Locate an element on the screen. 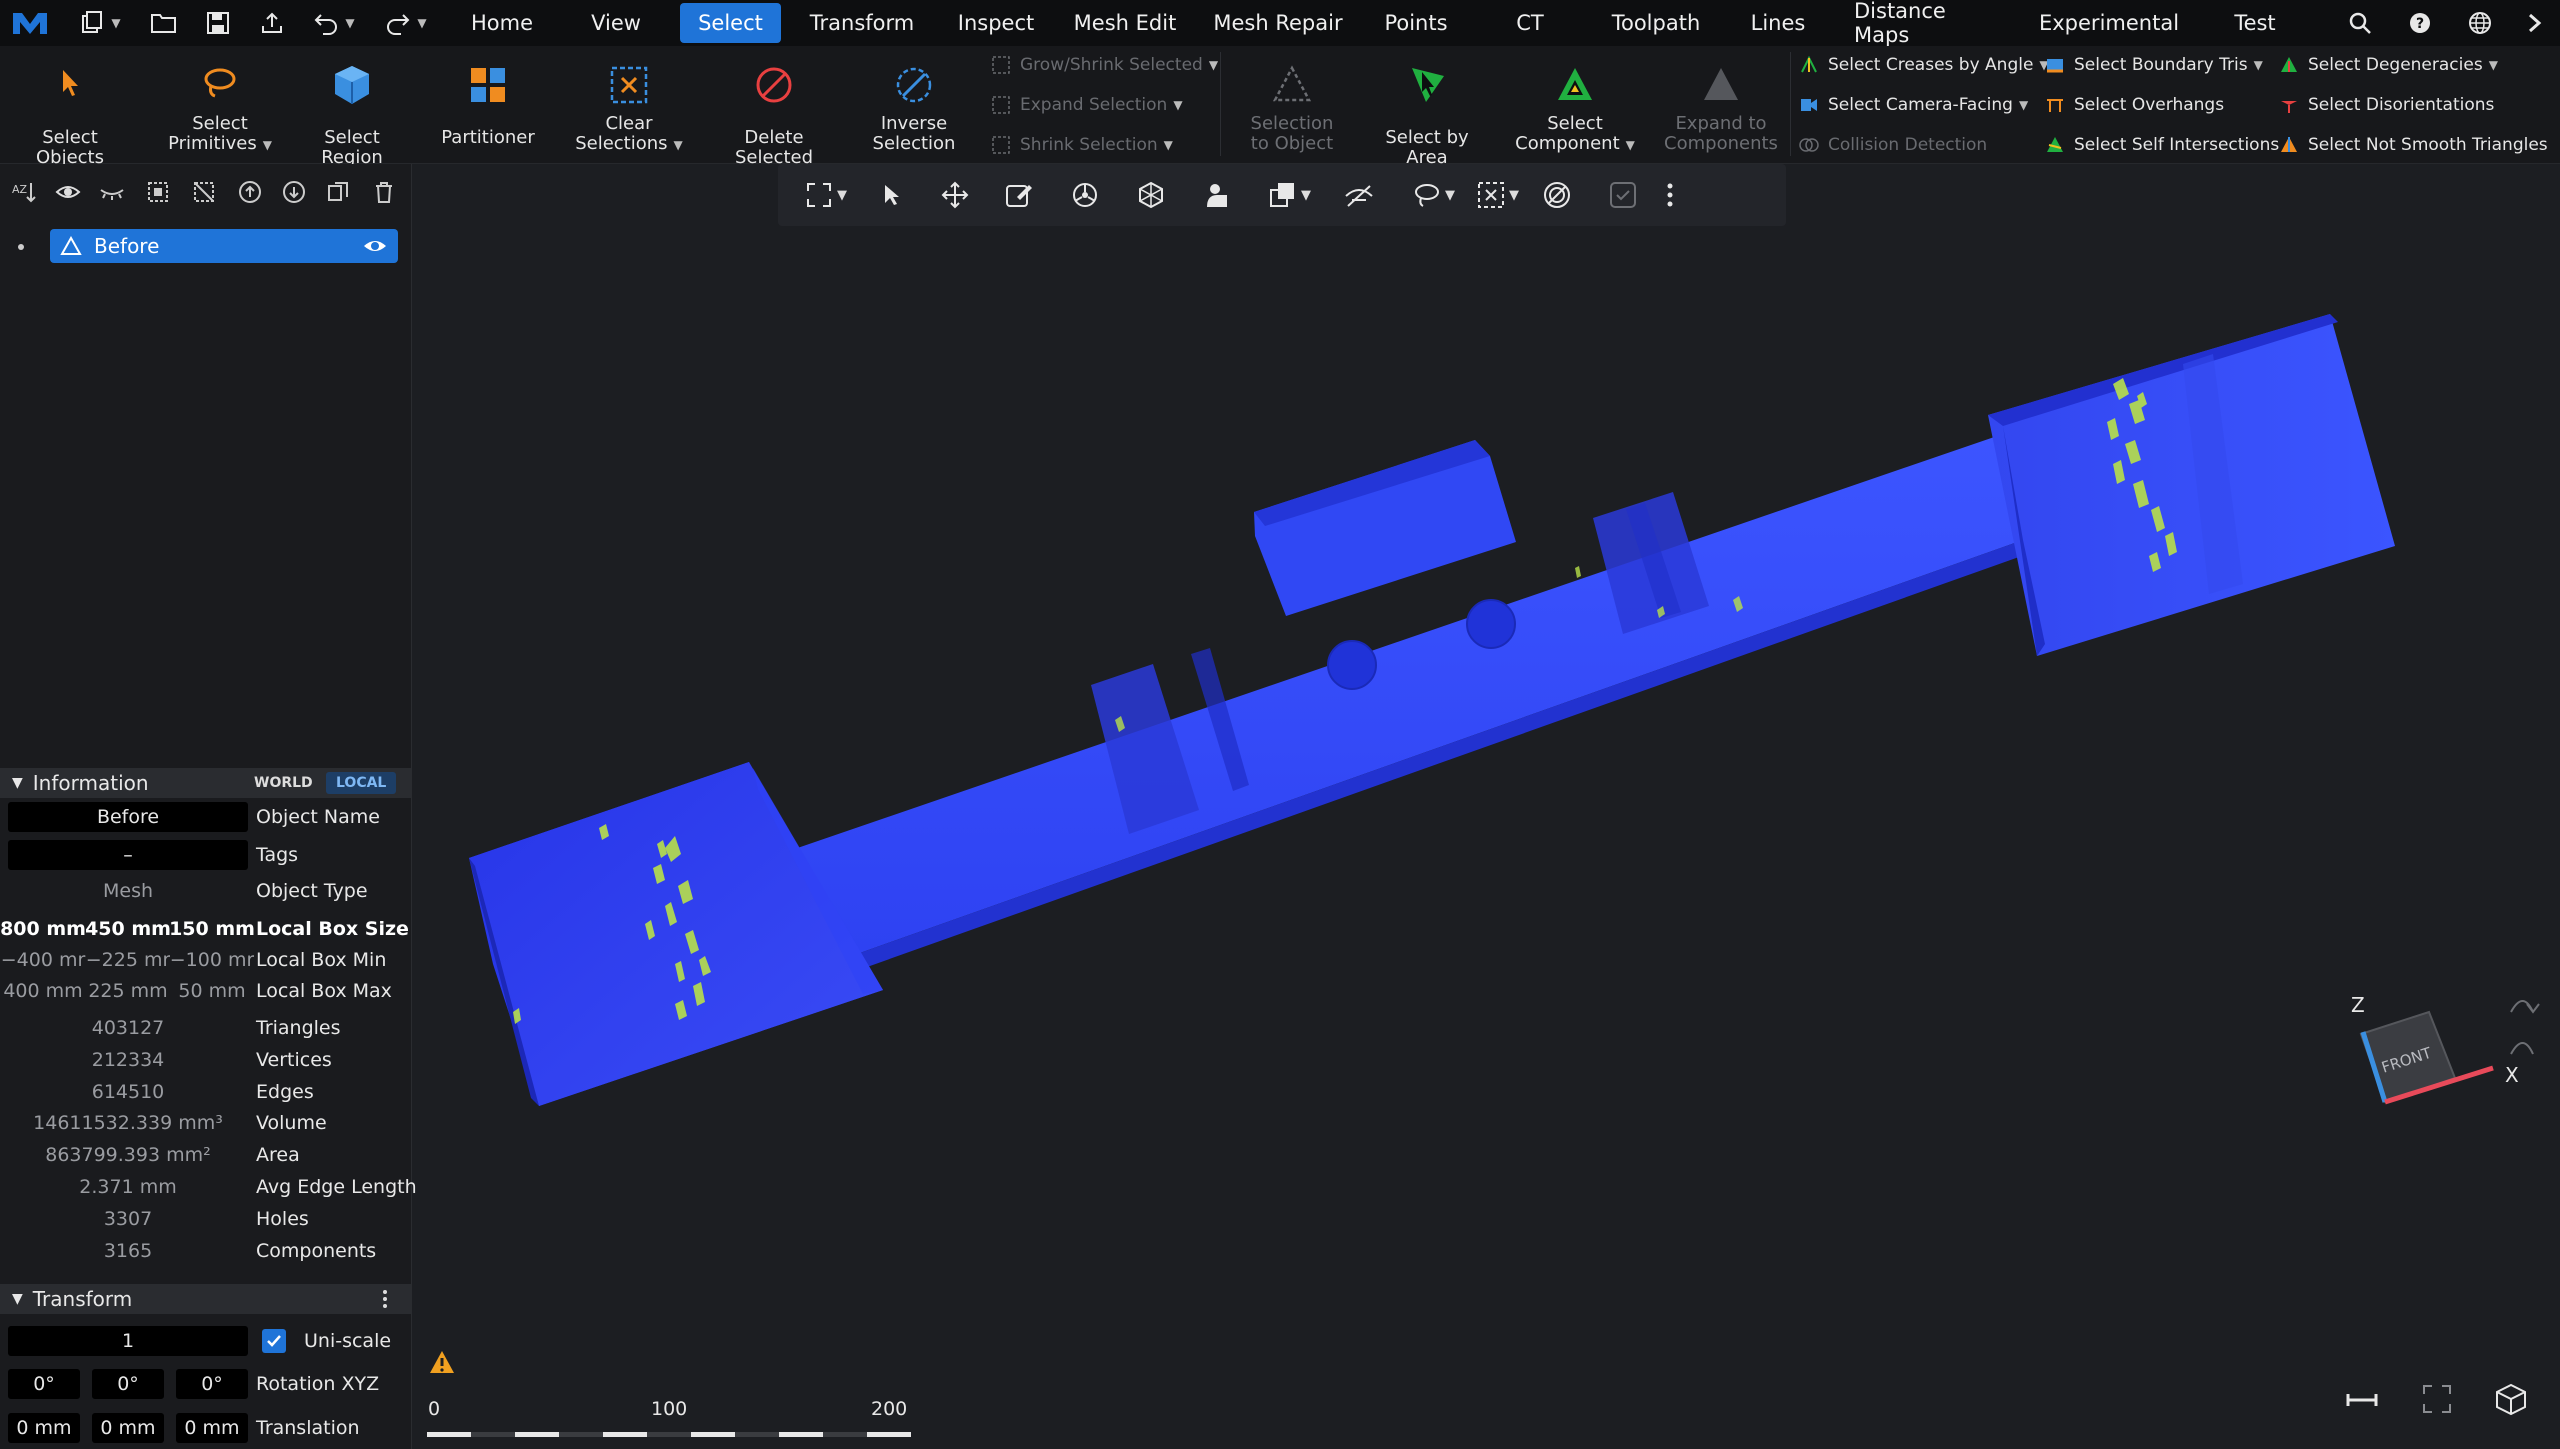 Image resolution: width=2560 pixels, height=1449 pixels. hide-selection-icon is located at coordinates (1359, 195).